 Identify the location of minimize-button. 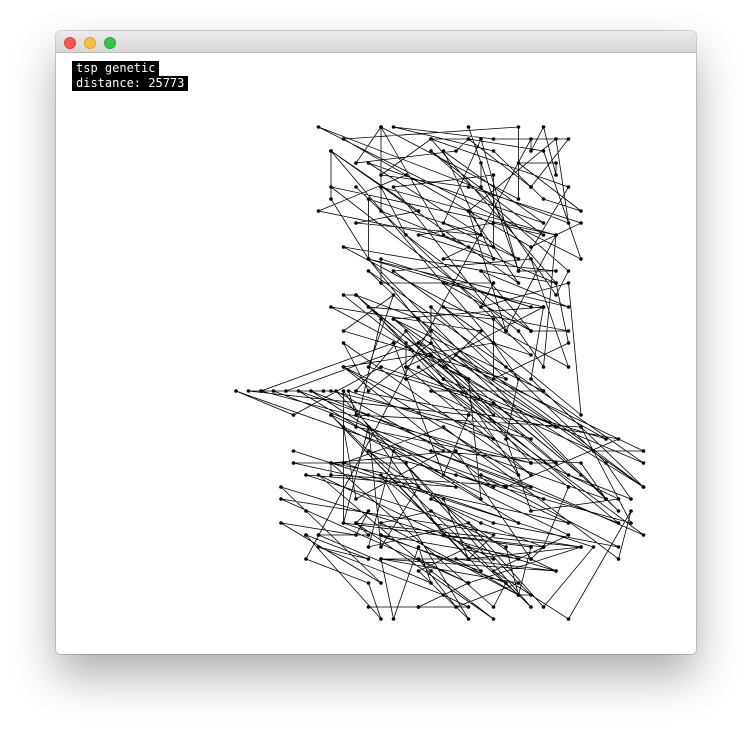
(90, 43).